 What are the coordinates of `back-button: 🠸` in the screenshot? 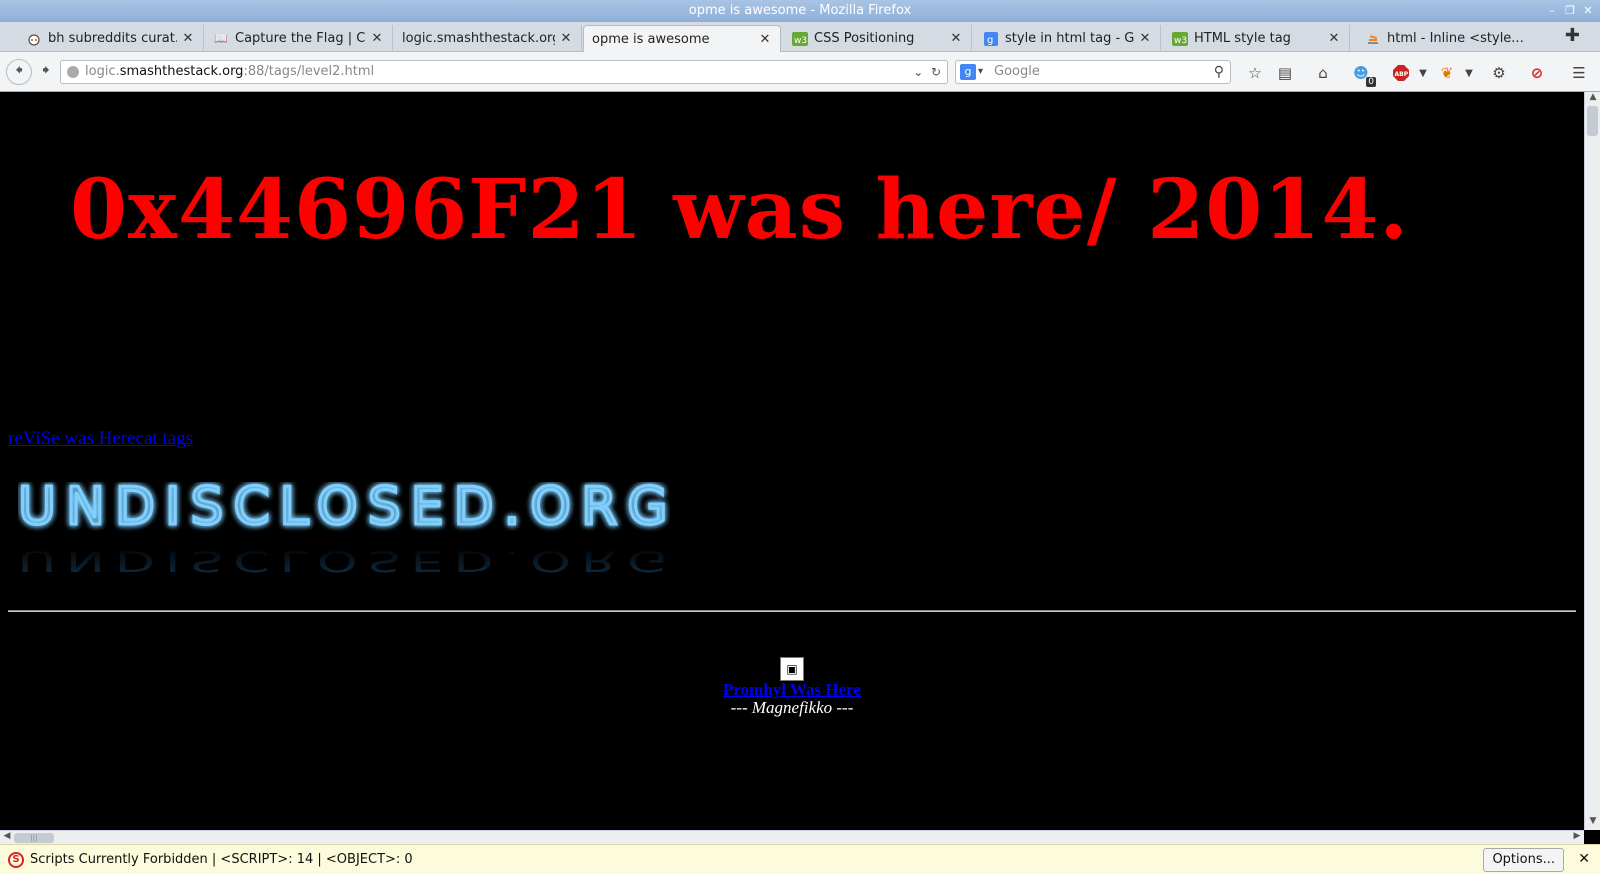 It's located at (19, 72).